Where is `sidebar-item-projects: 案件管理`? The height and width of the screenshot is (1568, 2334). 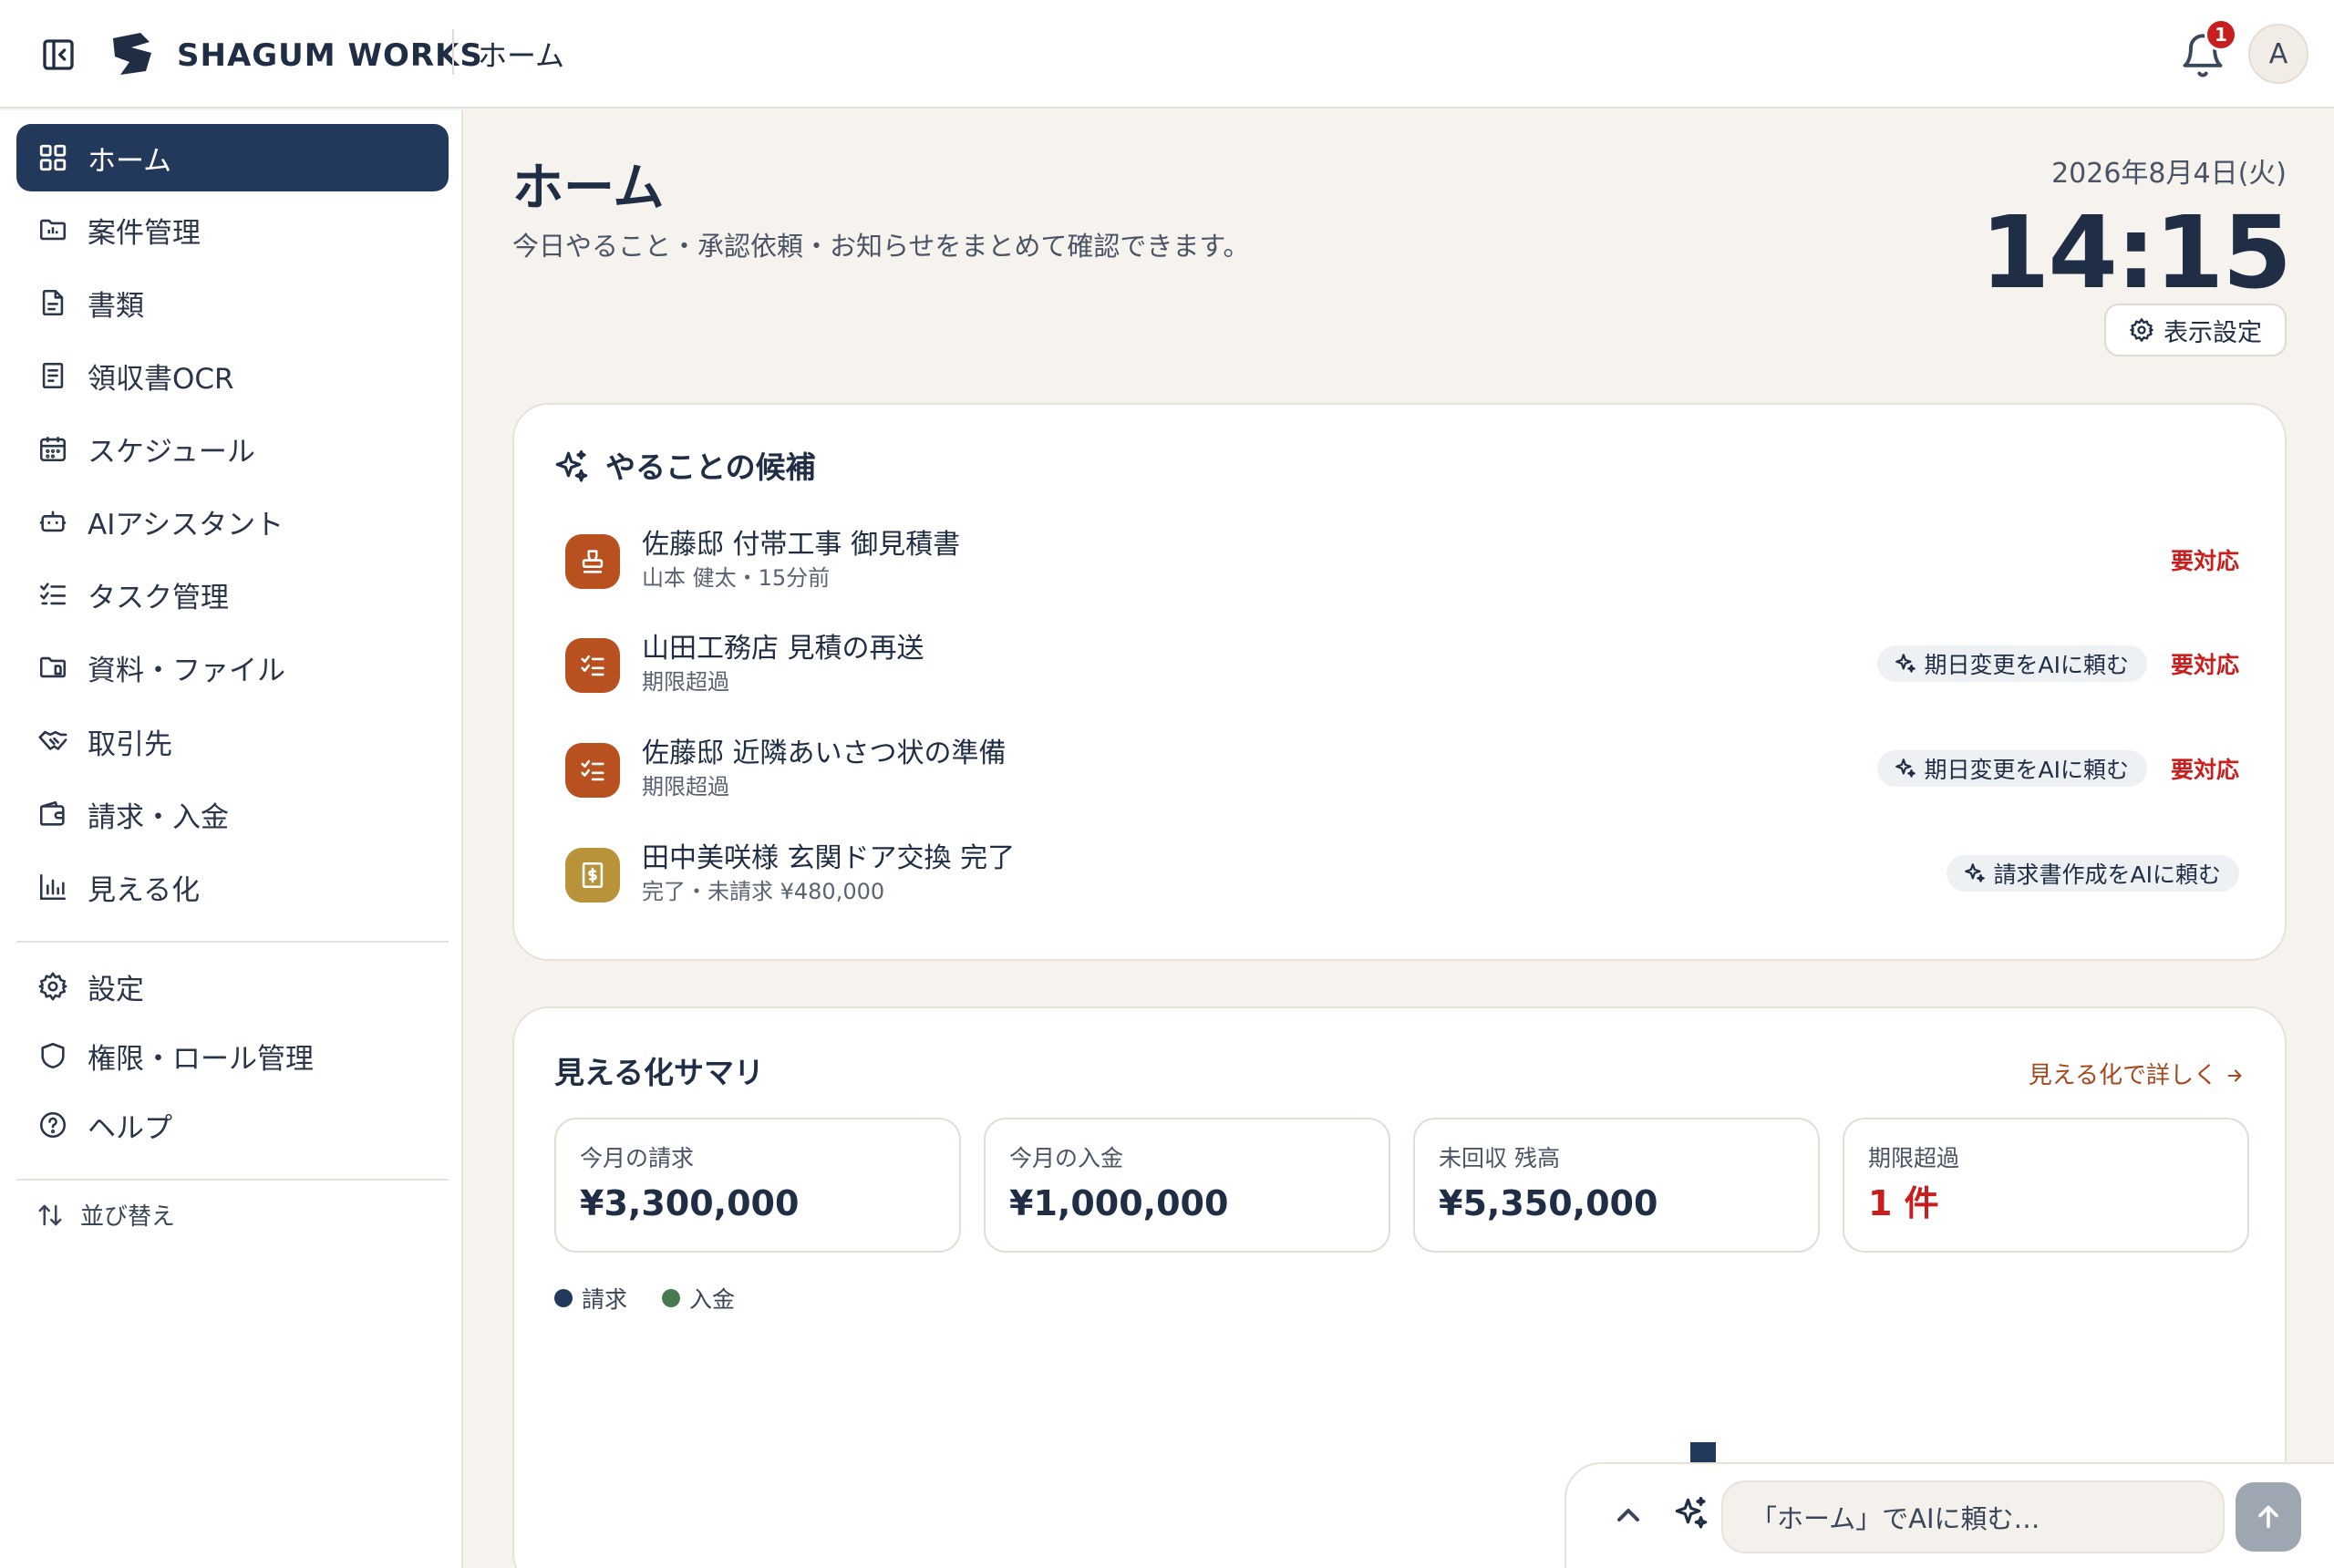 sidebar-item-projects: 案件管理 is located at coordinates (232, 229).